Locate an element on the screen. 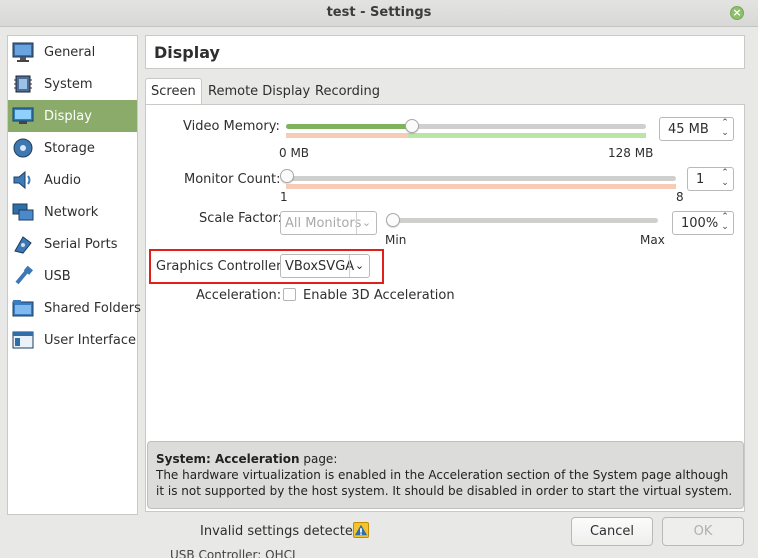 Image resolution: width=758 pixels, height=558 pixels. ok-button: OK is located at coordinates (703, 531).